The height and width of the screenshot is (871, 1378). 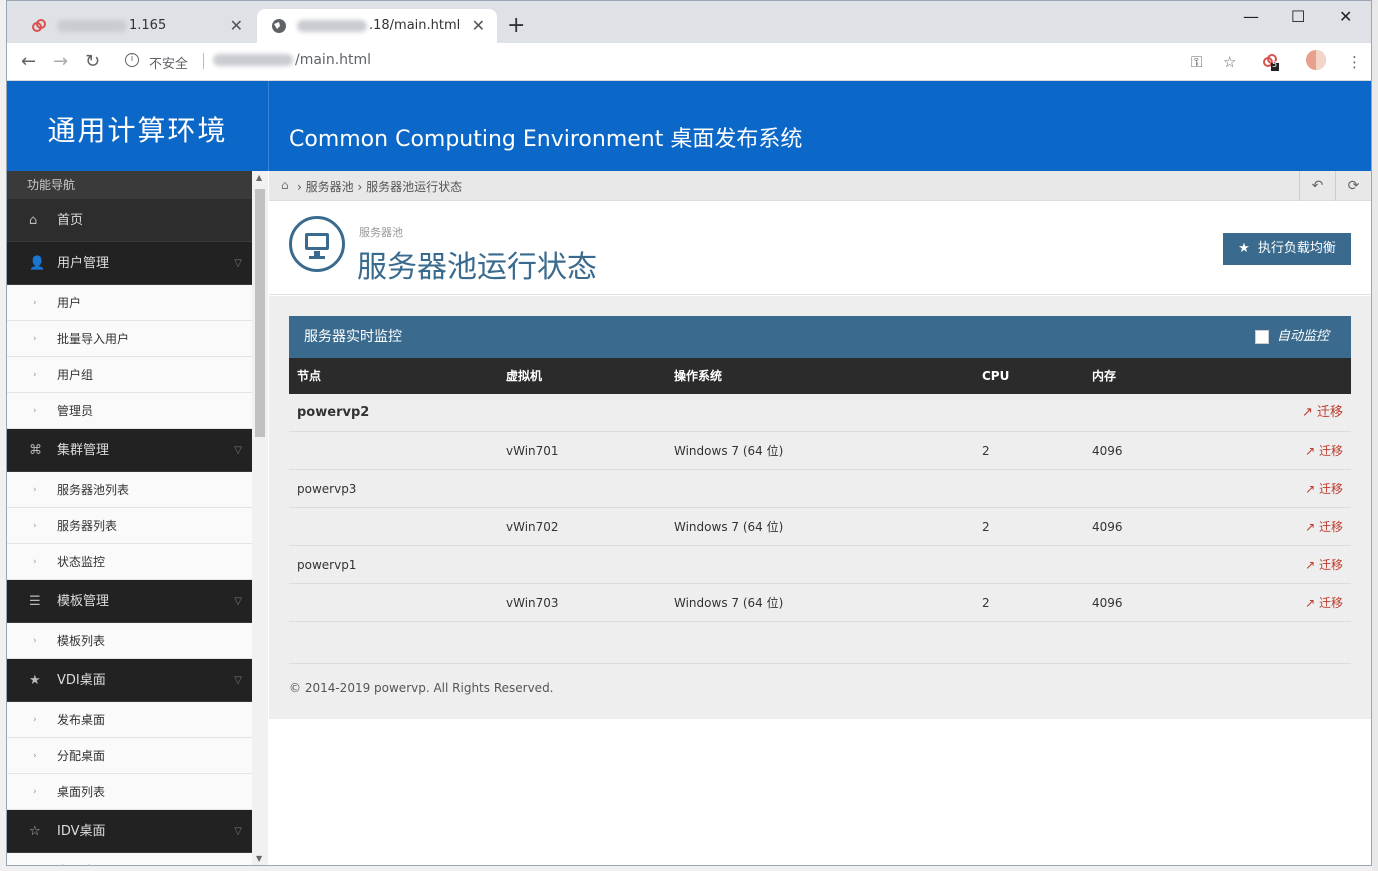 I want to click on menu-dots-icon: ⋮, so click(x=1354, y=62).